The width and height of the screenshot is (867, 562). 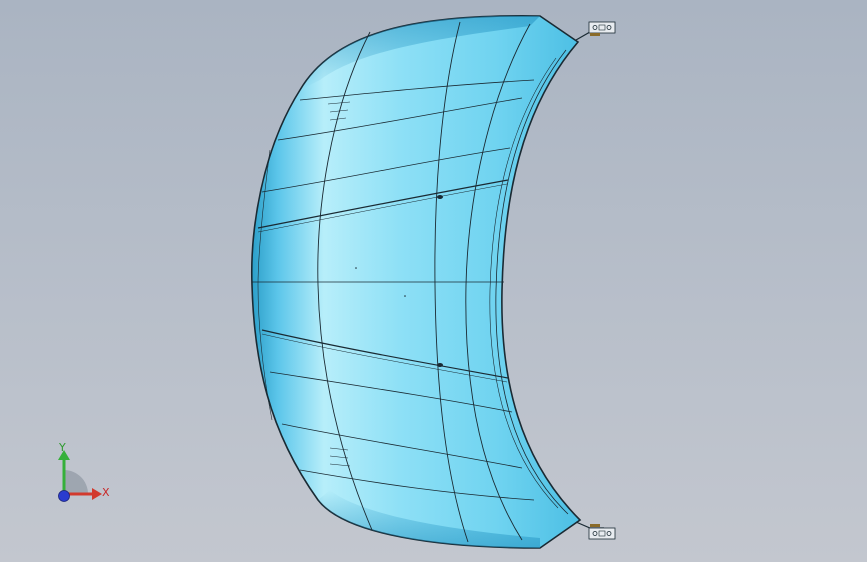 I want to click on washer-hole-lower, so click(x=440, y=365).